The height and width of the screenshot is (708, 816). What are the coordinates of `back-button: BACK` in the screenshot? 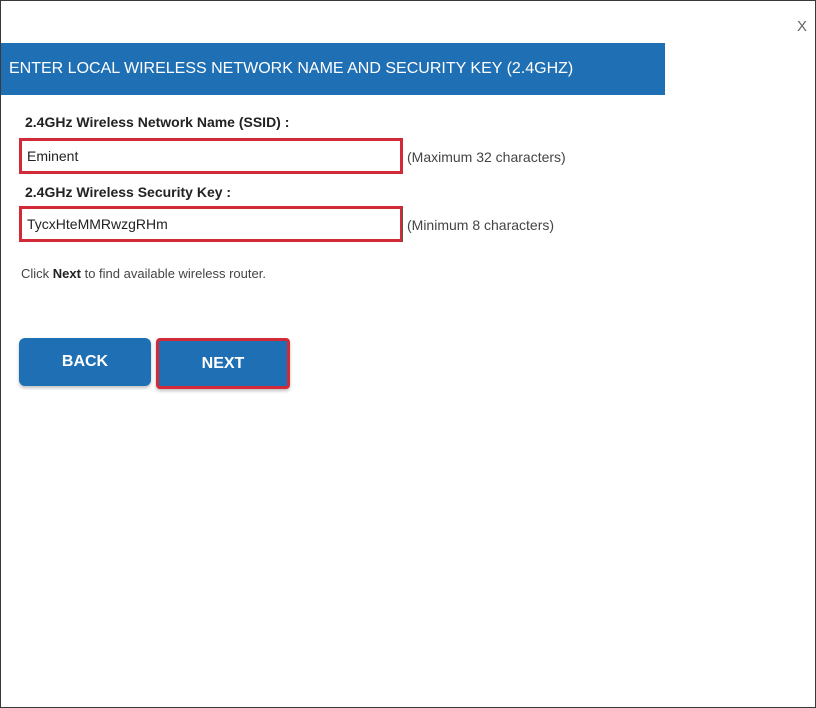 It's located at (85, 362).